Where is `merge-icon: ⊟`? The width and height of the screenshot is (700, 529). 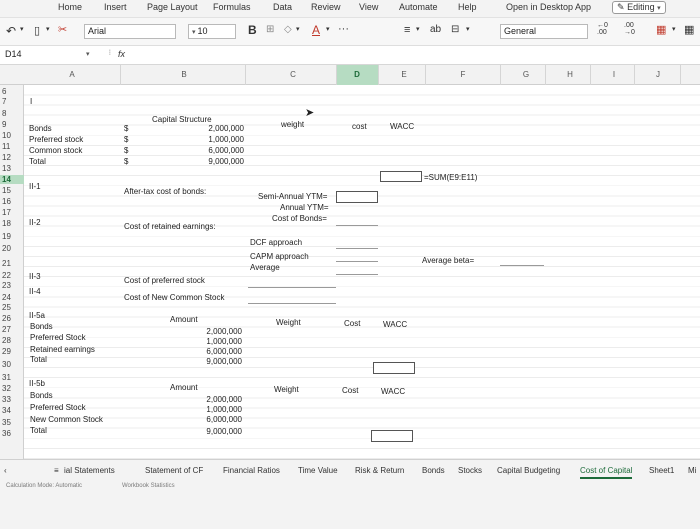 merge-icon: ⊟ is located at coordinates (455, 29).